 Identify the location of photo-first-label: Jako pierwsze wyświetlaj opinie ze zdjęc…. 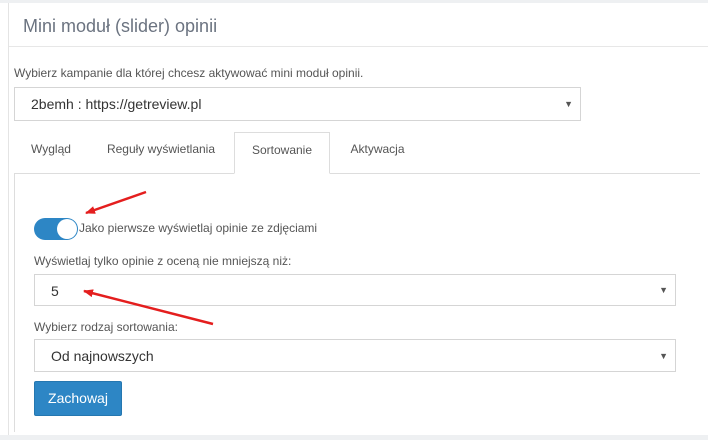
(198, 228).